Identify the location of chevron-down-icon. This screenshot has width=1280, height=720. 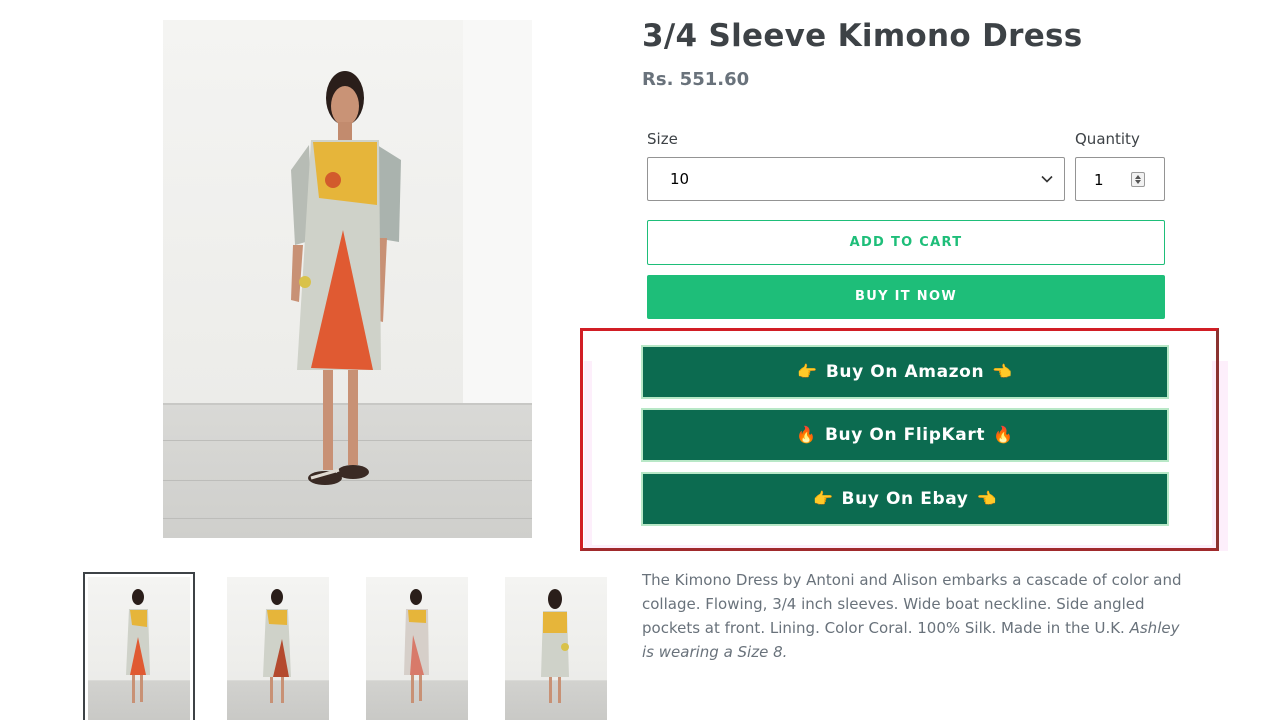
(1047, 179).